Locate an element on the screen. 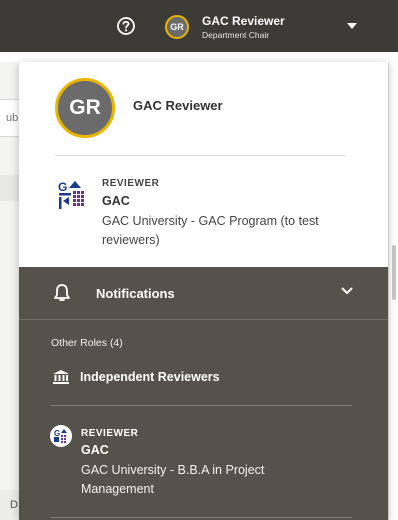 Image resolution: width=398 pixels, height=520 pixels. other-roles-heading: Other Roles (4) is located at coordinates (87, 343).